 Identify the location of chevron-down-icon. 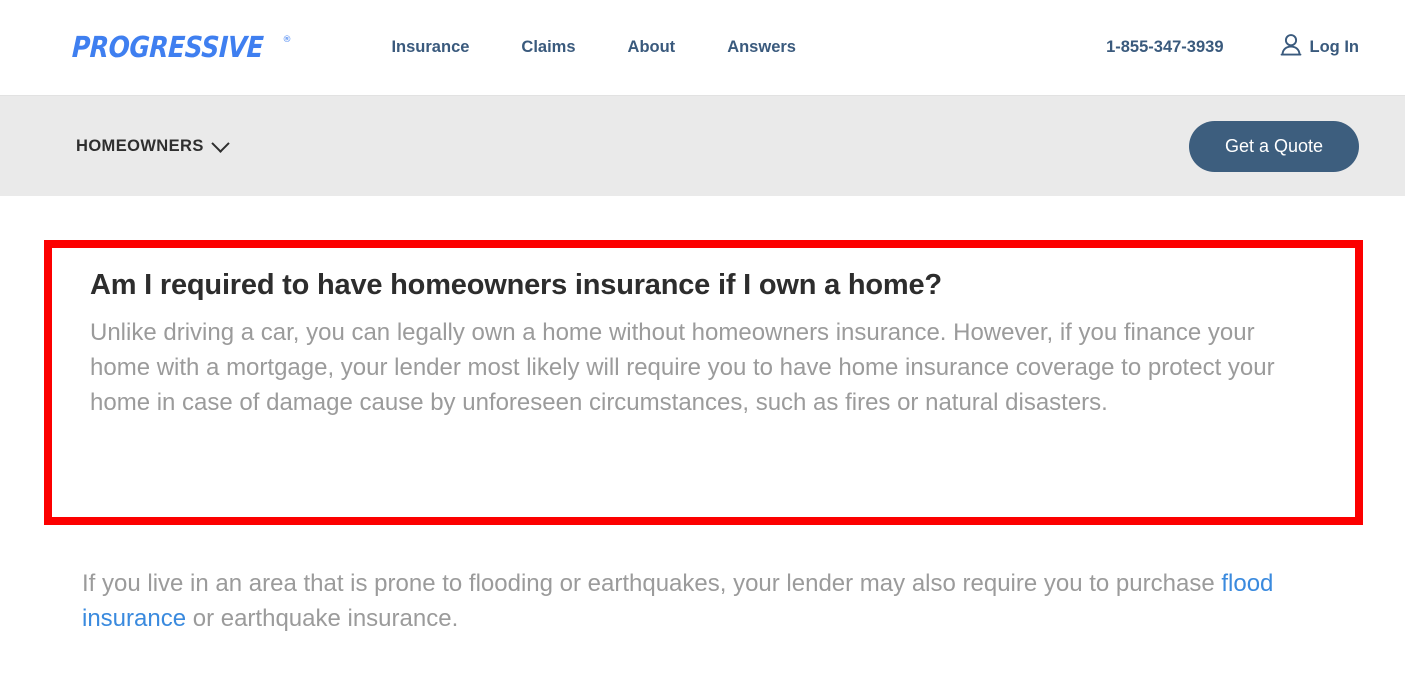
(220, 143).